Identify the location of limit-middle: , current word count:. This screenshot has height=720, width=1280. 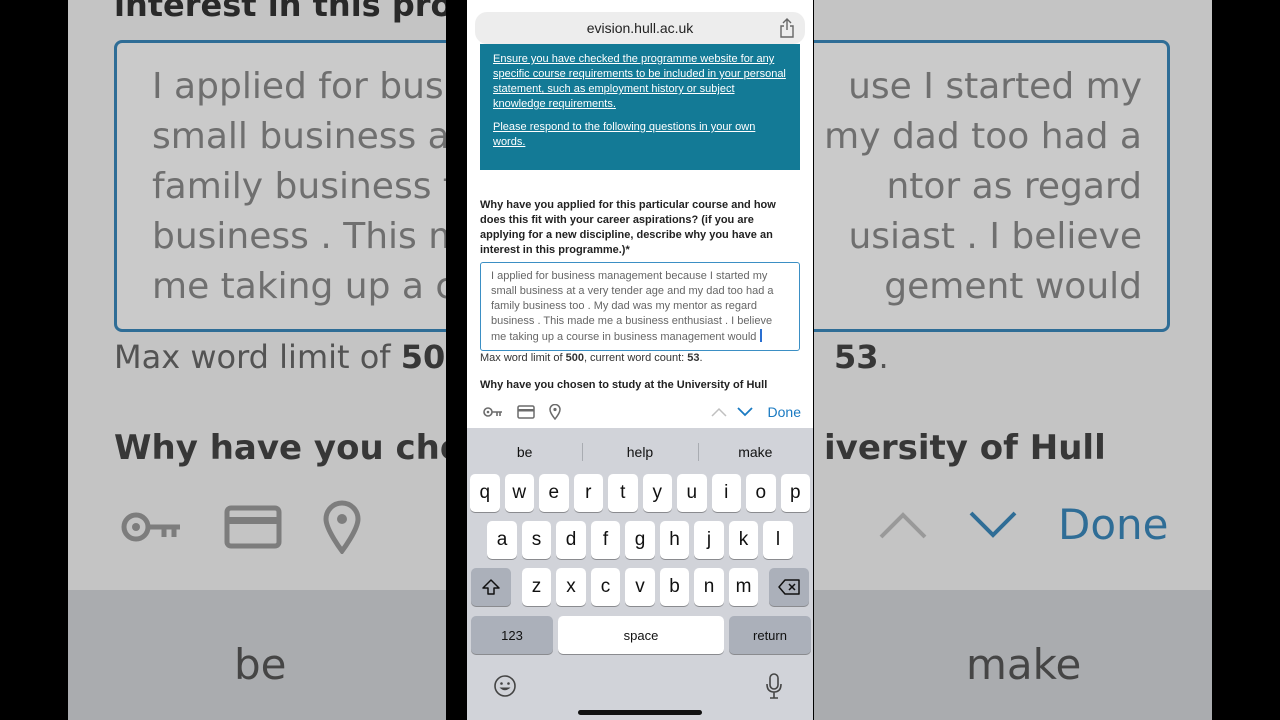
(635, 358).